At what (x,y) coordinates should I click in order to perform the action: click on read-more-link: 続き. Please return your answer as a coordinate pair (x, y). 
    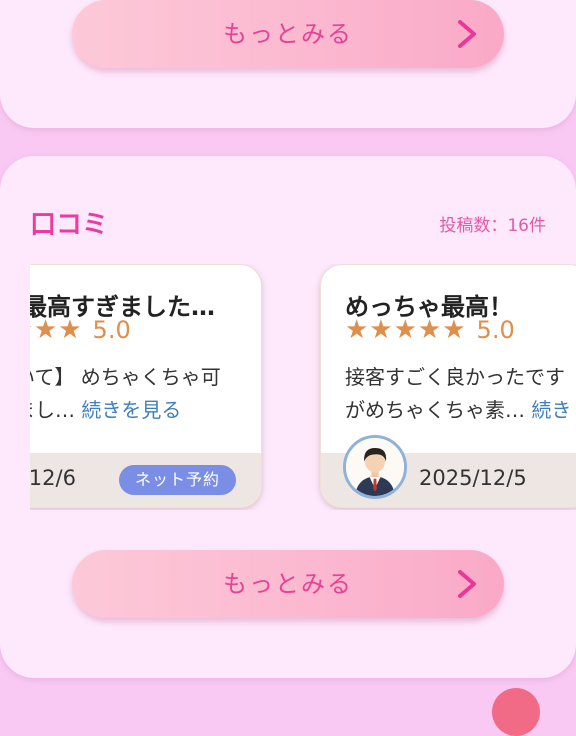
    Looking at the image, I should click on (551, 410).